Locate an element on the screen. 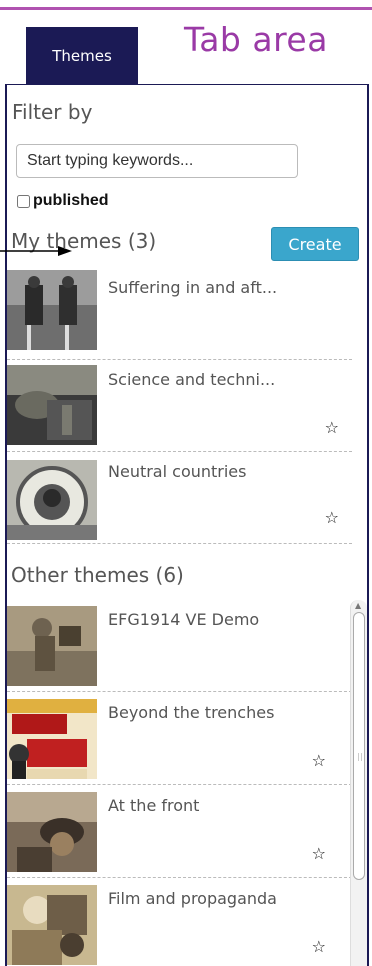 The height and width of the screenshot is (966, 372). theme-title: Film and propaganda is located at coordinates (192, 898).